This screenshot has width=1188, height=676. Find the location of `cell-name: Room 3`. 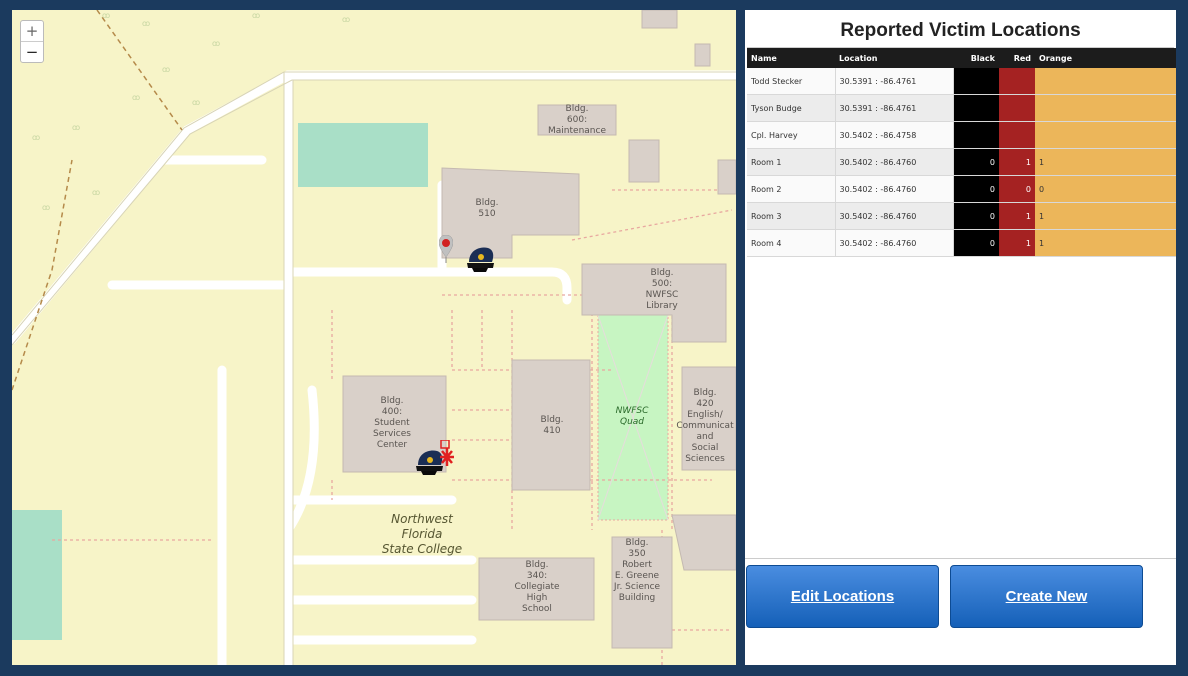

cell-name: Room 3 is located at coordinates (791, 216).